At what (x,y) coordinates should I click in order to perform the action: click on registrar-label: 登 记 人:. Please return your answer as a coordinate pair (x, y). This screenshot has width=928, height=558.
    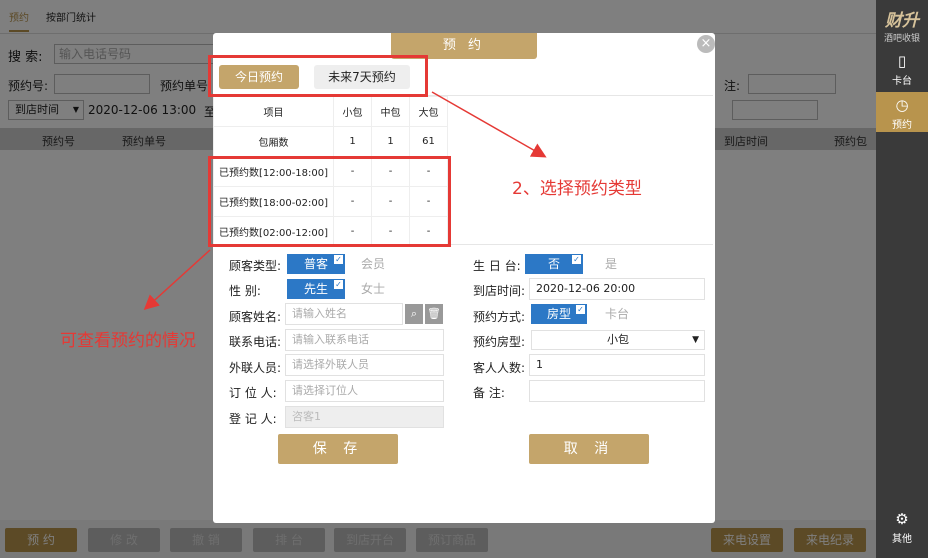
    Looking at the image, I should click on (253, 419).